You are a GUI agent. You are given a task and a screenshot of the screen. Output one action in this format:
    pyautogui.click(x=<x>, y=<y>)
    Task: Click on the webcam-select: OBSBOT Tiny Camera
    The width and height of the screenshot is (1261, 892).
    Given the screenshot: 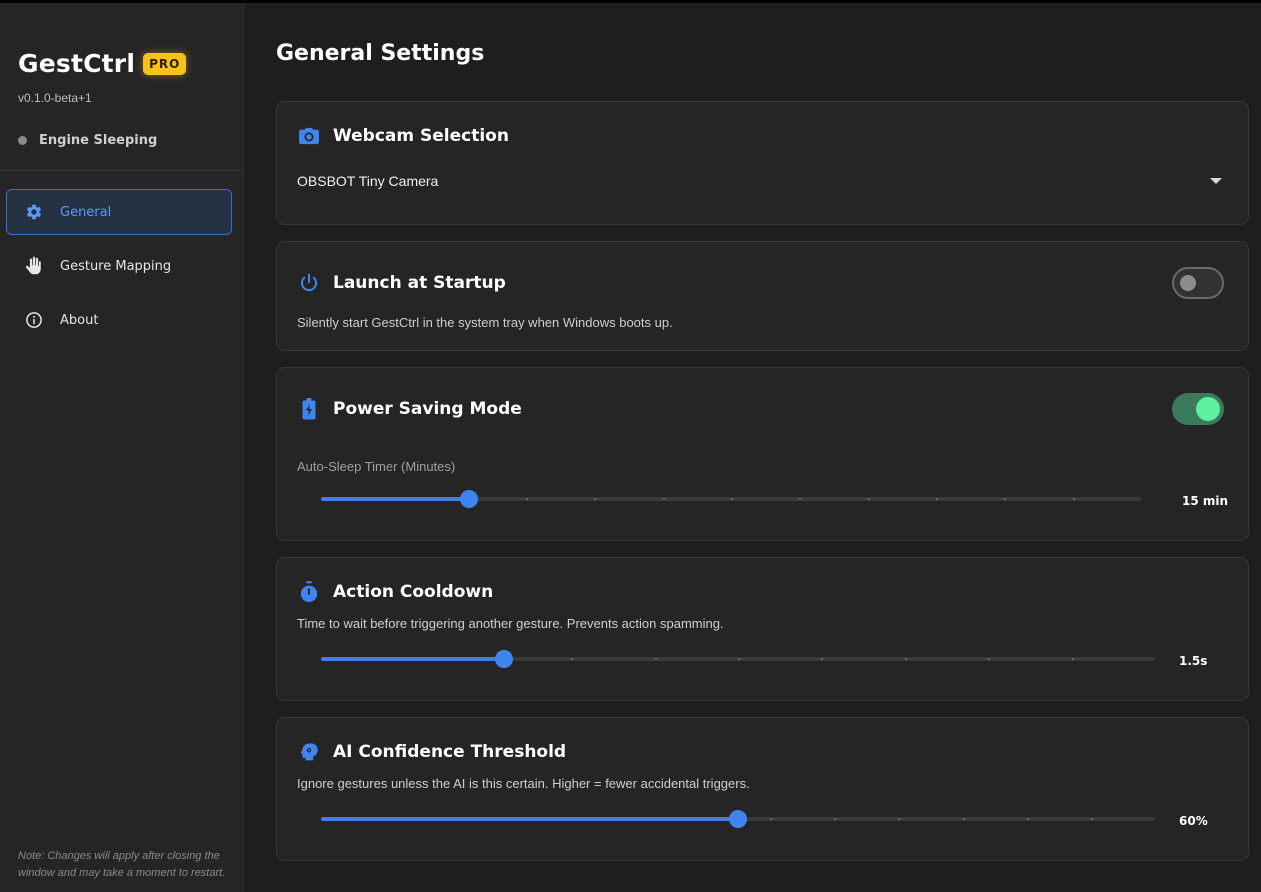 What is the action you would take?
    pyautogui.click(x=762, y=182)
    